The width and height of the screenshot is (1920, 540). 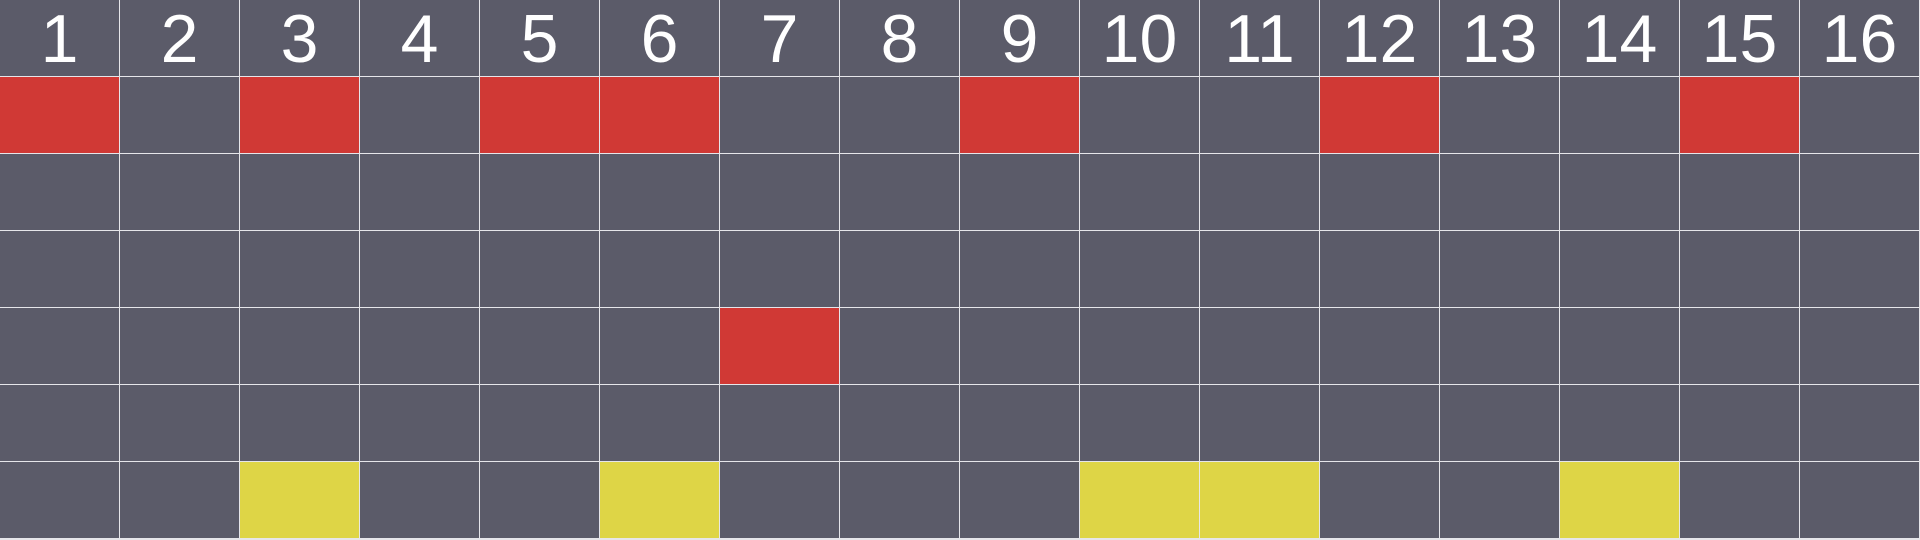 I want to click on step-pad-row3-step3, so click(x=300, y=269).